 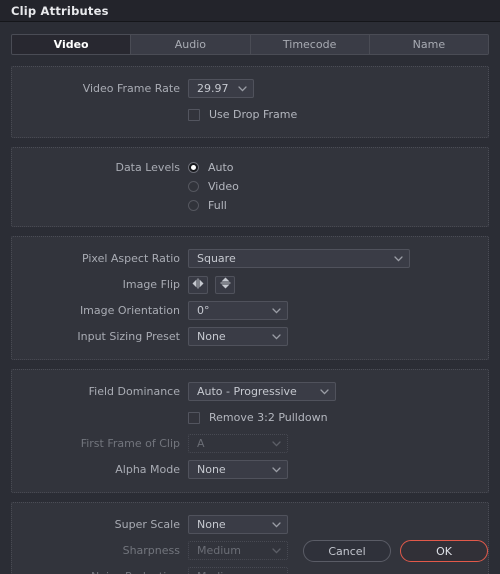 I want to click on row-use-drop-frame: Use Drop Frame, so click(x=250, y=114).